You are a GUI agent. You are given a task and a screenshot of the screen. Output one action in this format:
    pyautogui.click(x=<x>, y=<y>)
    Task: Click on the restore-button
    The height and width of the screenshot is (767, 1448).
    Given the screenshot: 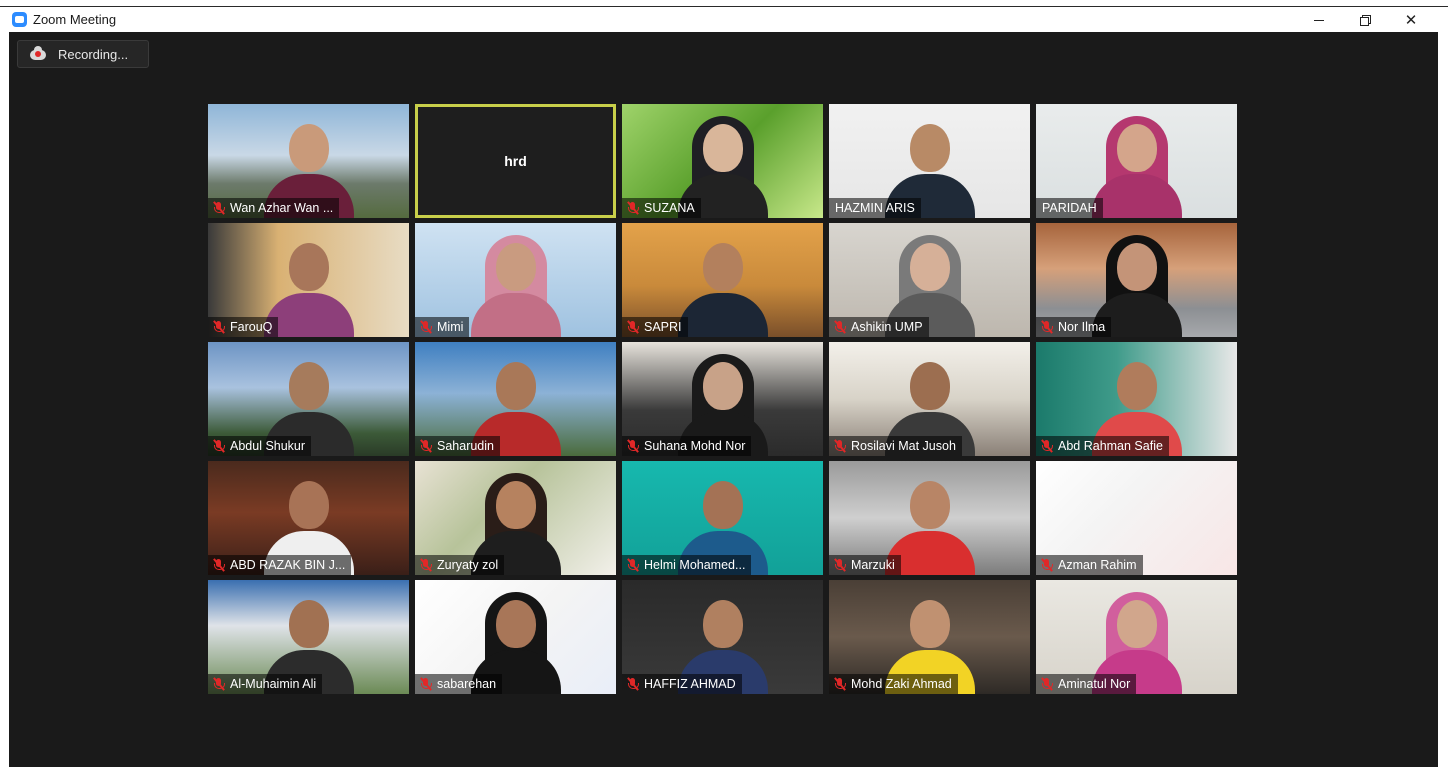 What is the action you would take?
    pyautogui.click(x=1365, y=20)
    